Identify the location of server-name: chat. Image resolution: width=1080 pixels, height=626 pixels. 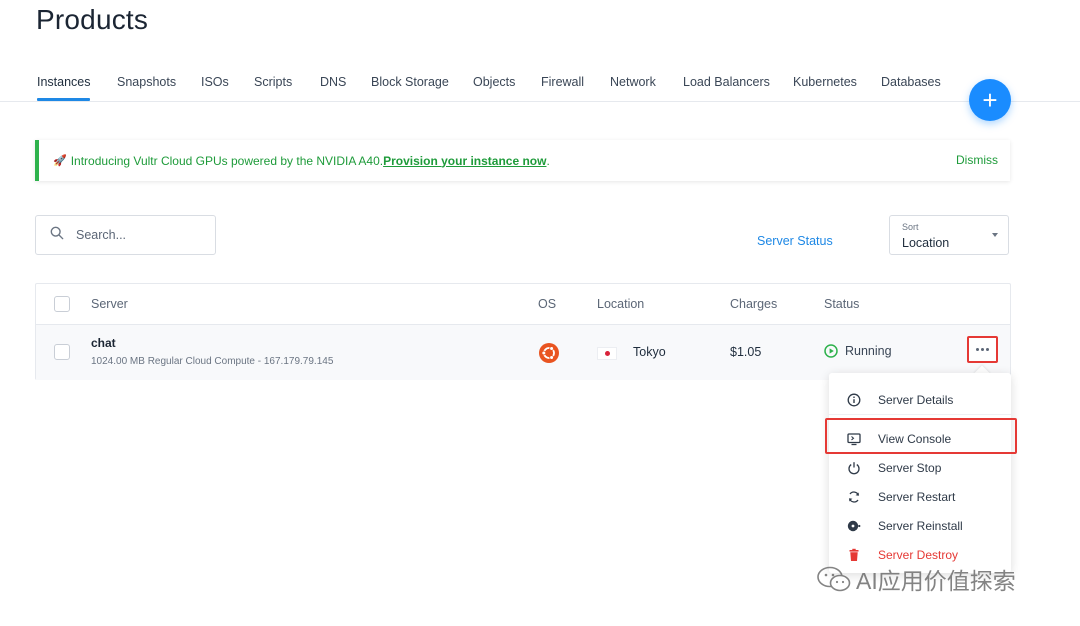
(103, 343).